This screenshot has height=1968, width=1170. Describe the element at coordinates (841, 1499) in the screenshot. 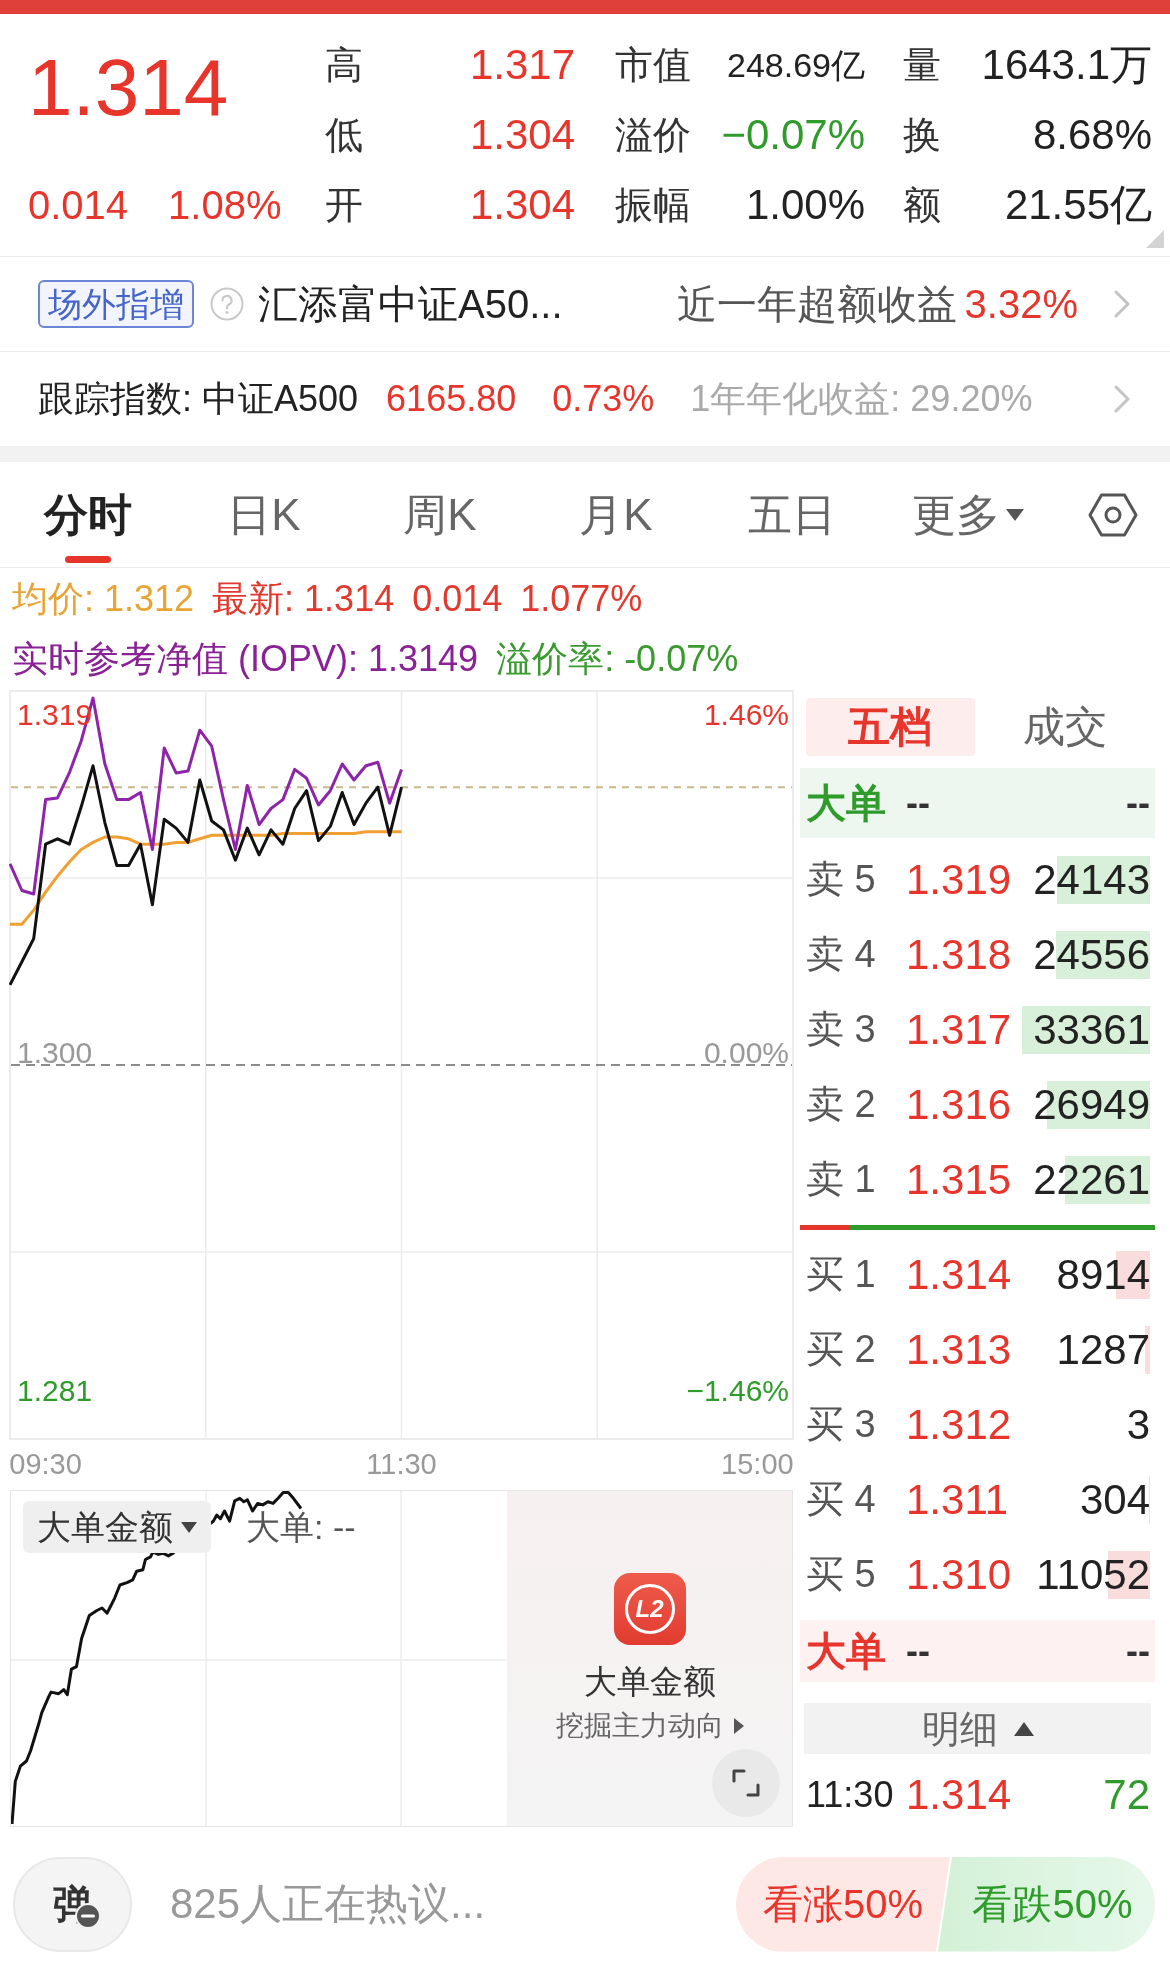

I see `level-label: 买 4` at that location.